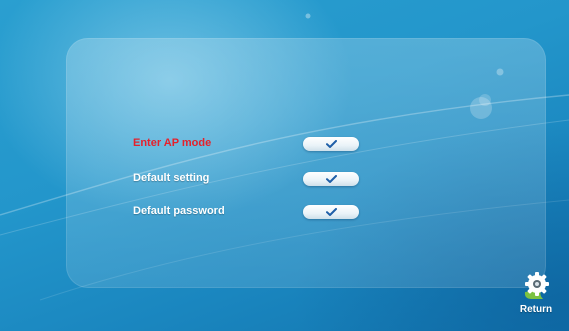 This screenshot has height=331, width=569. Describe the element at coordinates (171, 178) in the screenshot. I see `default-setting-label: Default setting` at that location.